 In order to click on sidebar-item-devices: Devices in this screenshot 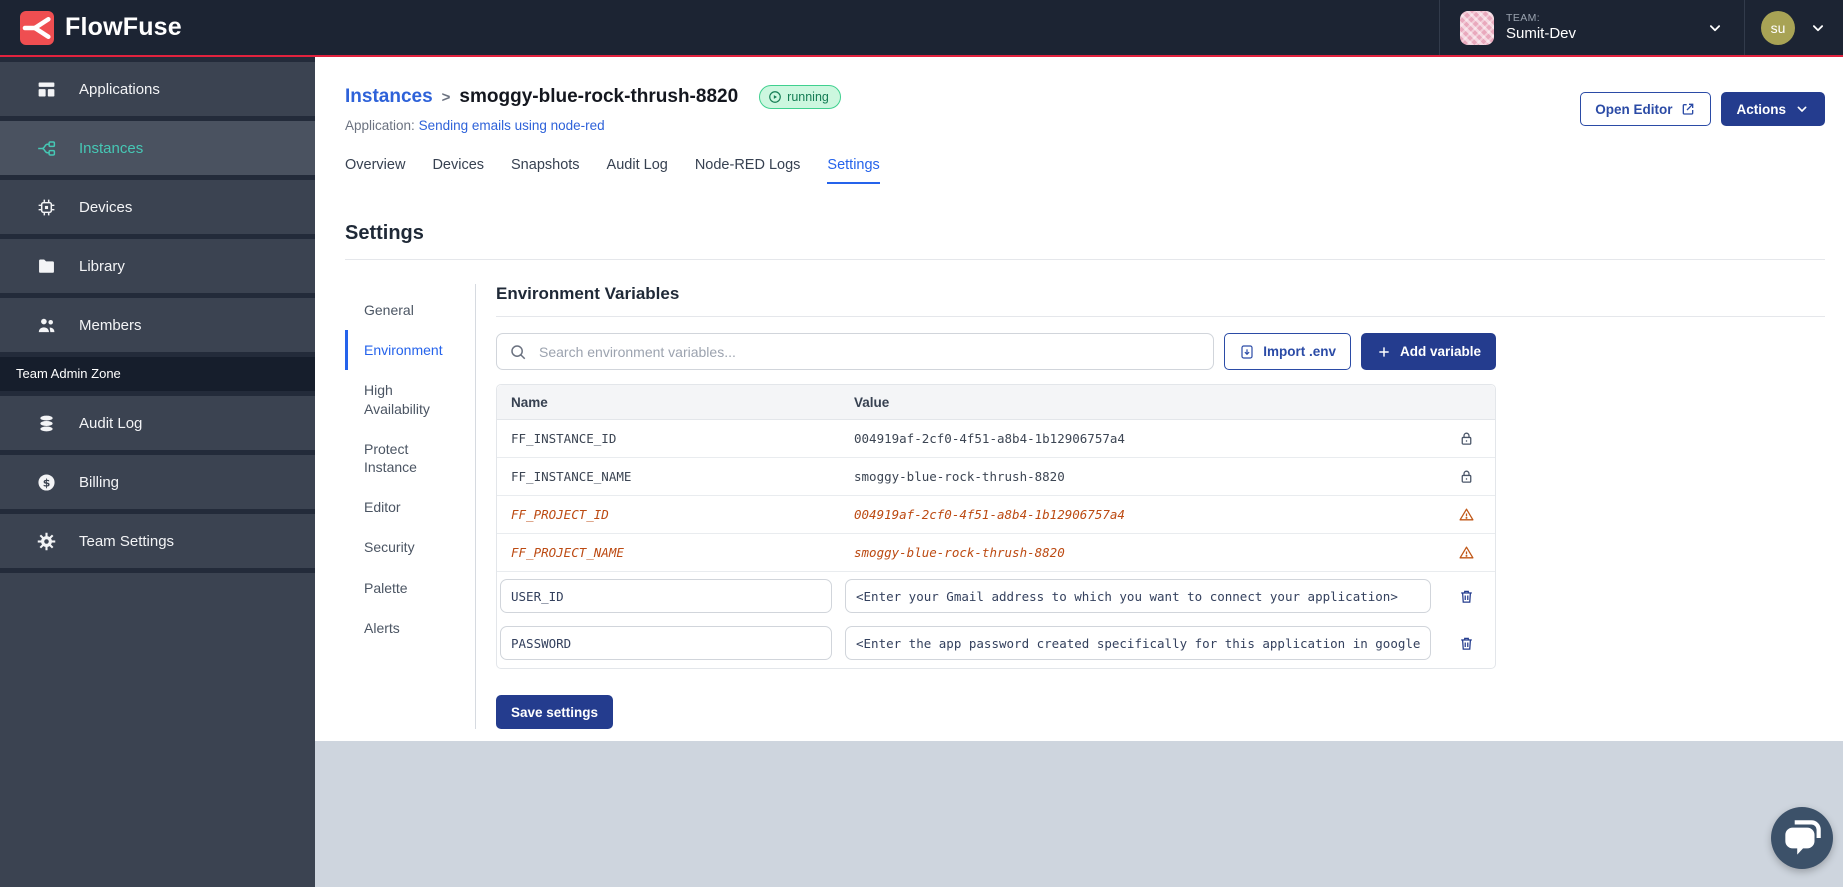, I will do `click(157, 207)`.